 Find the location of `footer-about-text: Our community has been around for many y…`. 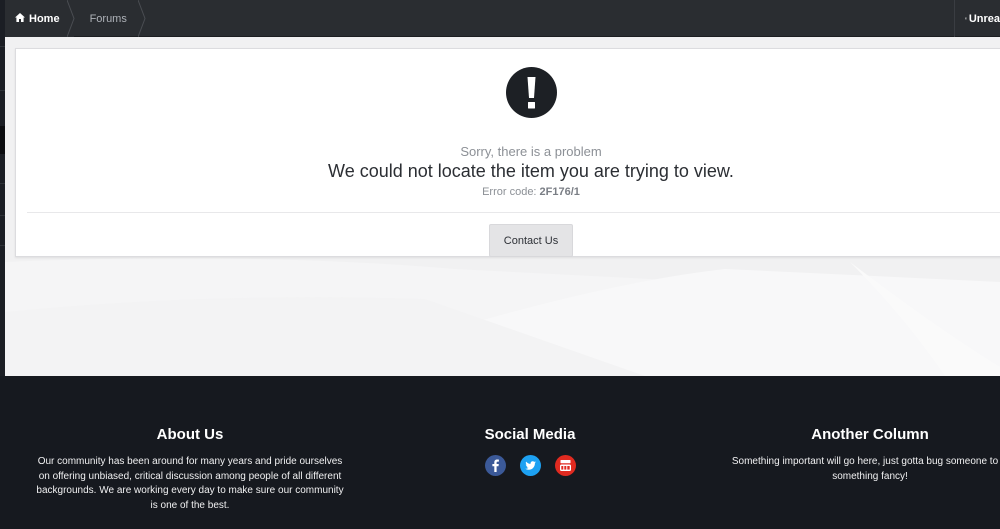

footer-about-text: Our community has been around for many y… is located at coordinates (190, 483).